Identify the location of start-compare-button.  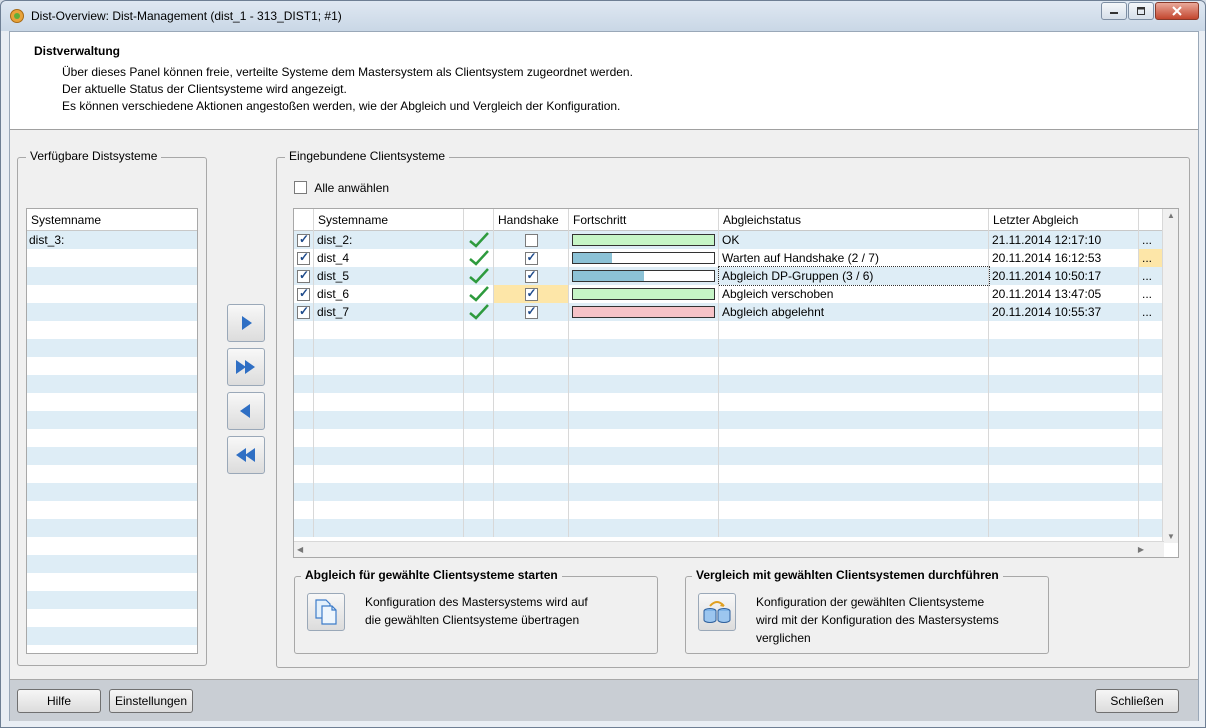
(717, 612).